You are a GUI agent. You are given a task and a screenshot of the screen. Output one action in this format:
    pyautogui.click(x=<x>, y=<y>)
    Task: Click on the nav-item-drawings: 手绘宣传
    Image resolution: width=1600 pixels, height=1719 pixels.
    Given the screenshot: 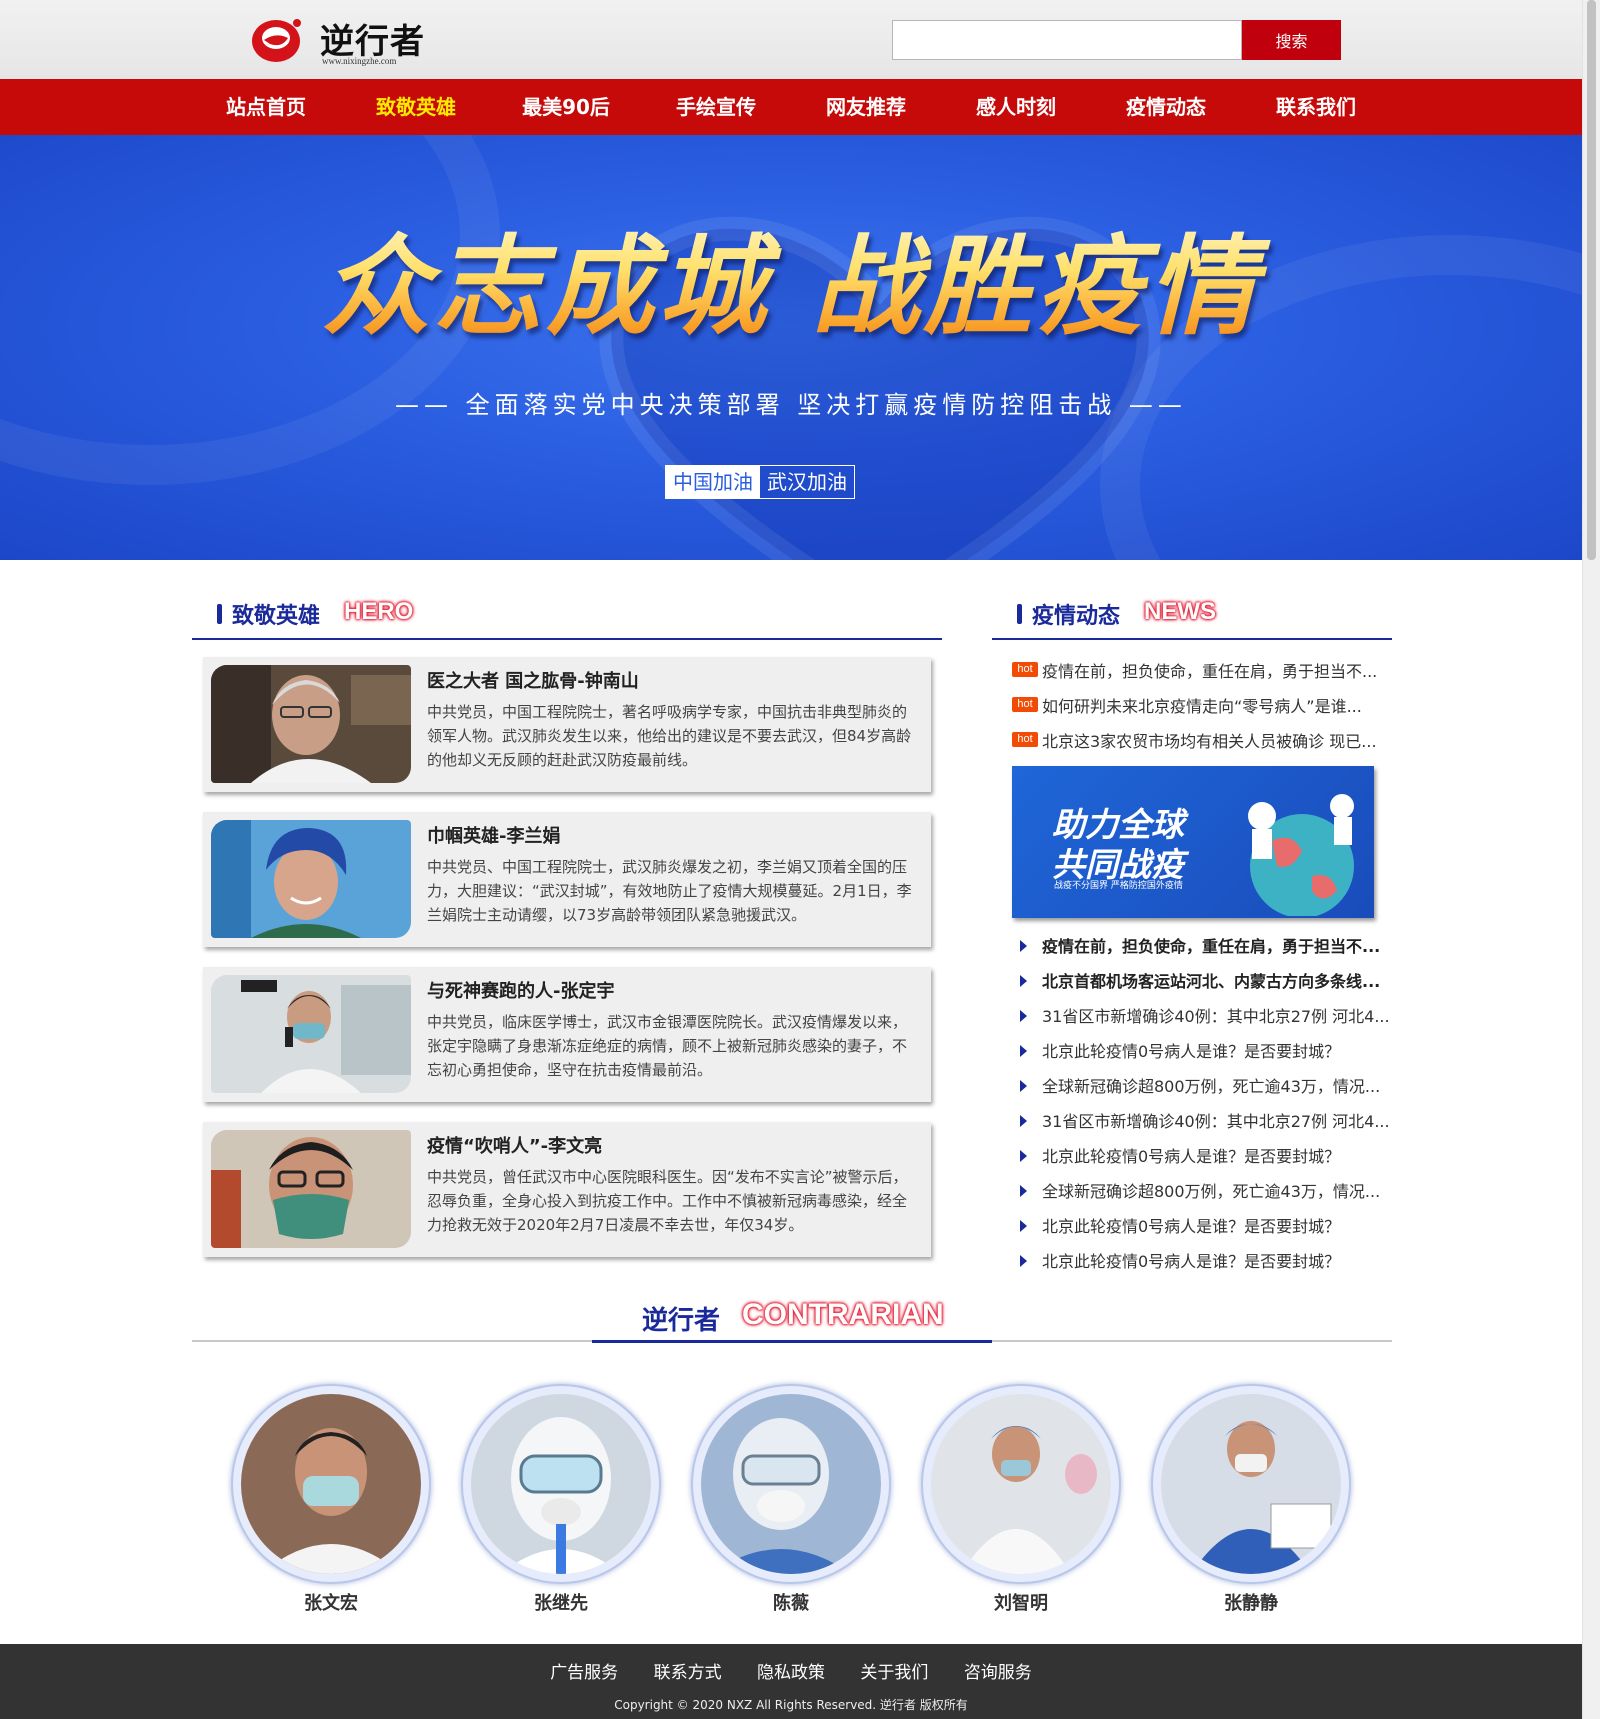 What is the action you would take?
    pyautogui.click(x=716, y=107)
    